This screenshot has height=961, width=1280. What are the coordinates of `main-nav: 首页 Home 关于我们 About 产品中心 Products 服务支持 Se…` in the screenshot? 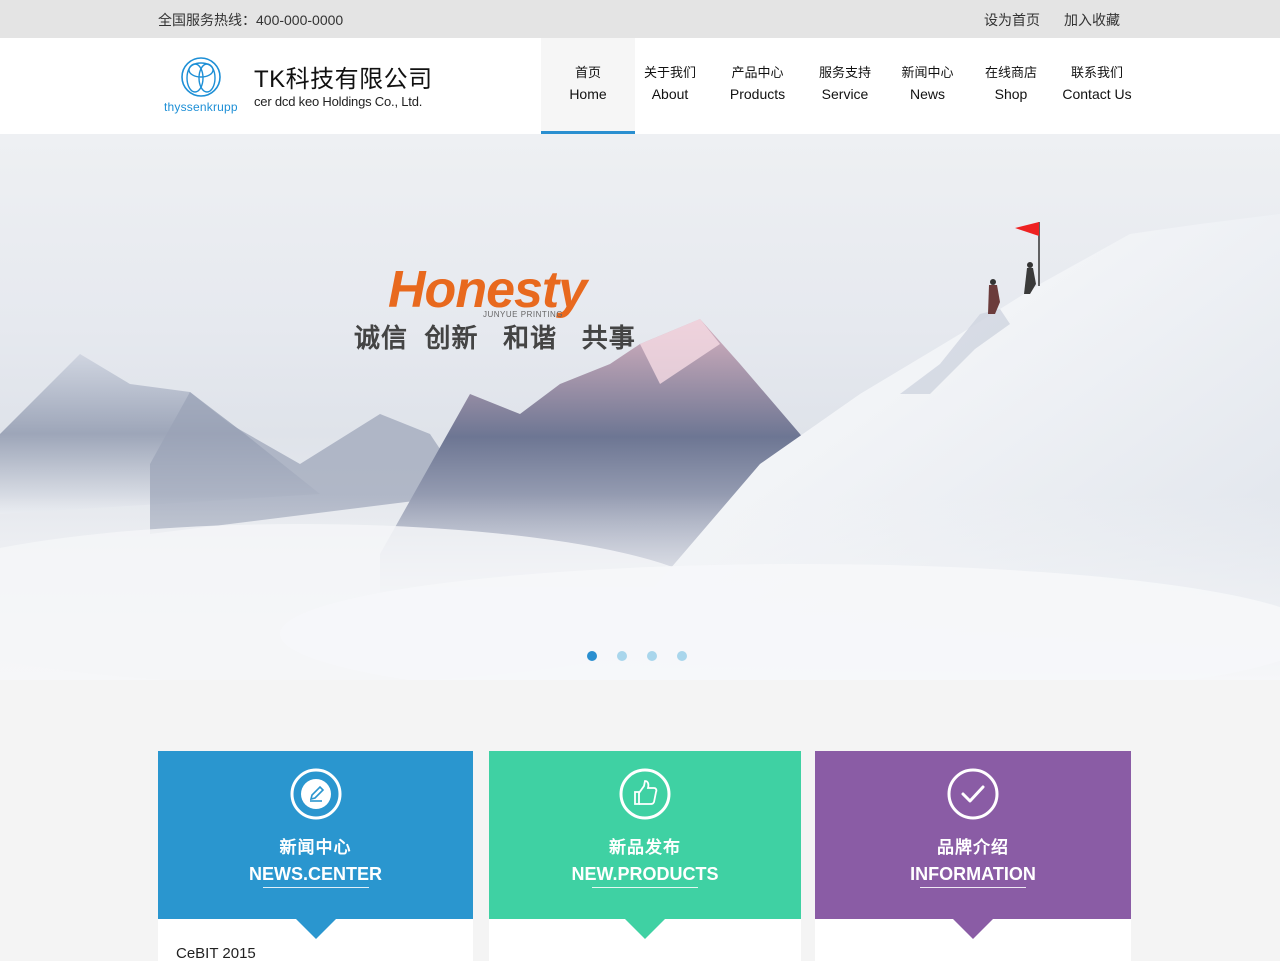 It's located at (844, 86).